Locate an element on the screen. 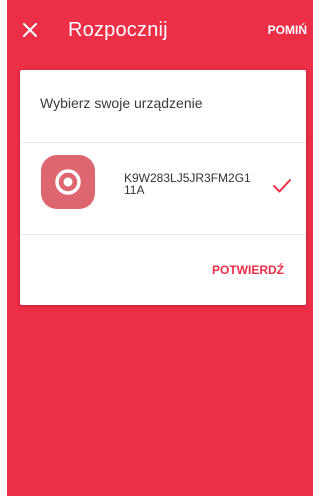 The image size is (320, 496). confirm-button: POTWIERDŹ is located at coordinates (248, 270).